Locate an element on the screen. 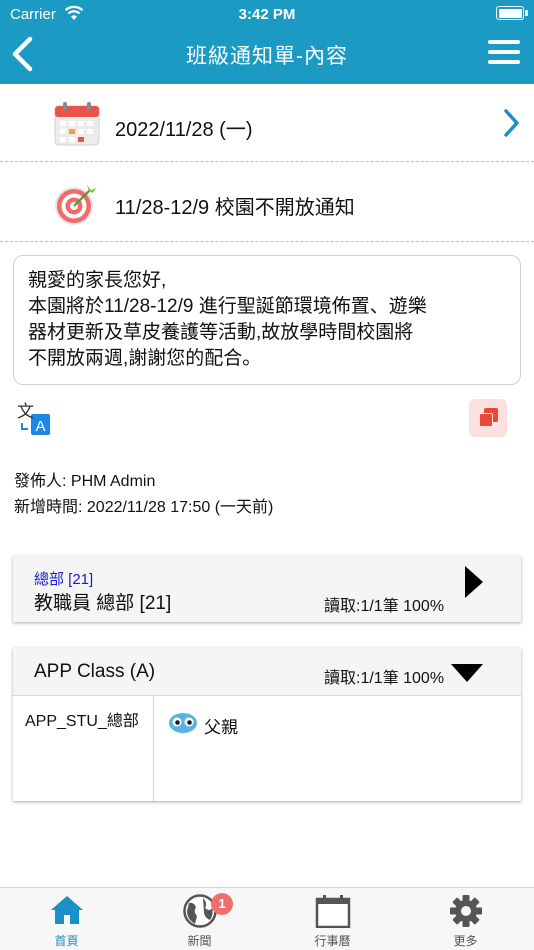 The image size is (534, 950). tab-label: 新聞 is located at coordinates (199, 941).